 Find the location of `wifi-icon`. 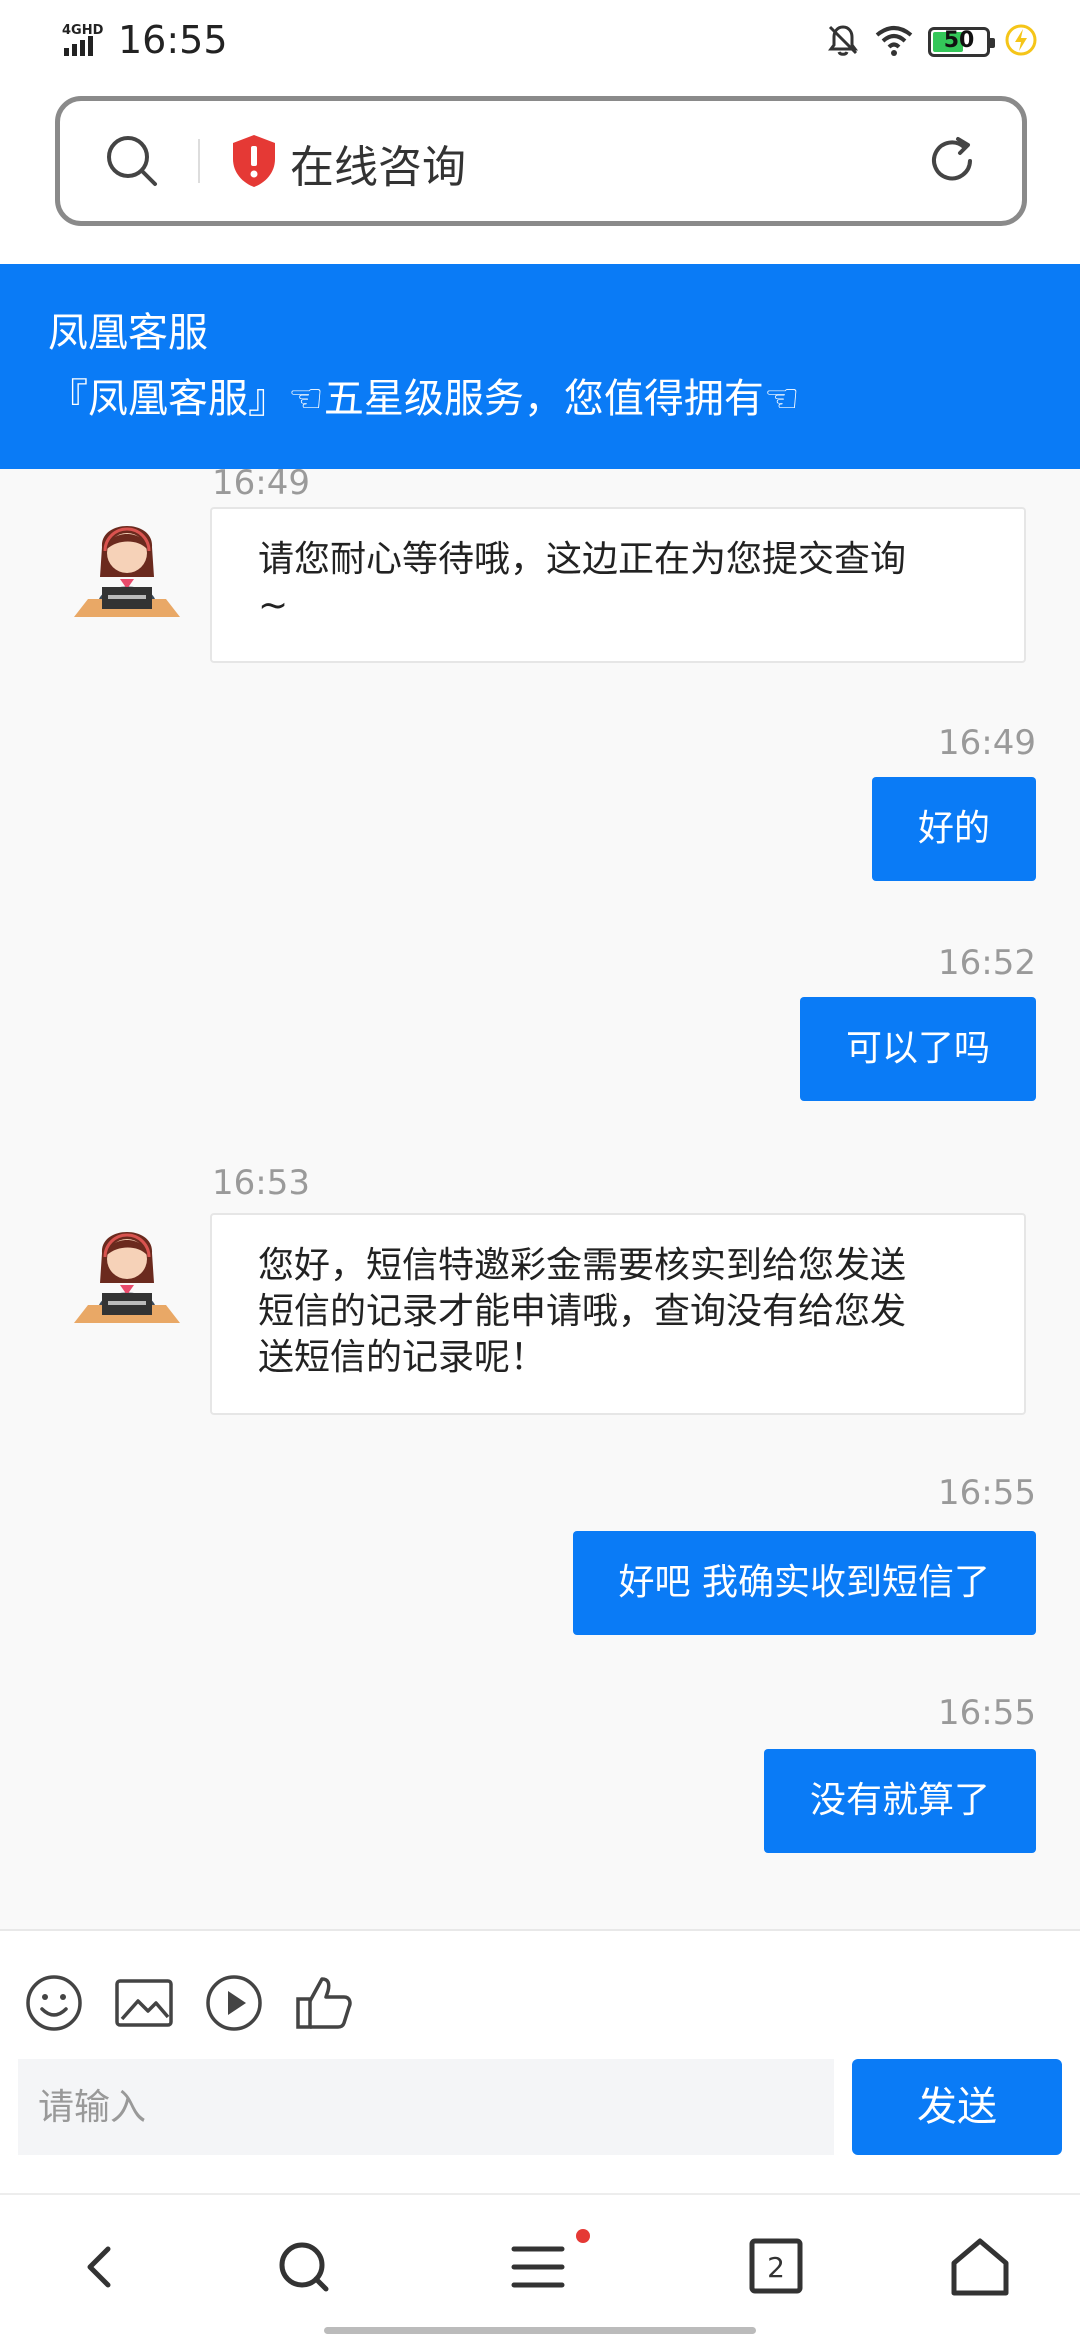

wifi-icon is located at coordinates (894, 42).